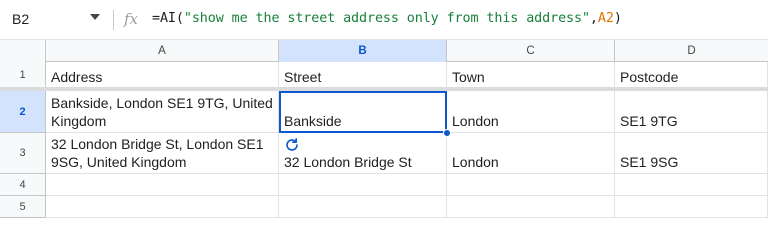 This screenshot has height=240, width=768. What do you see at coordinates (531, 75) in the screenshot?
I see `cell-c1: Town` at bounding box center [531, 75].